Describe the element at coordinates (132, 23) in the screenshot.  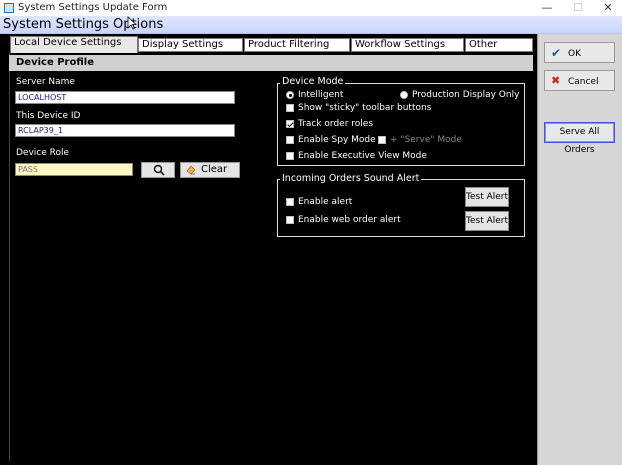
I see `mouse-cursor-icon` at that location.